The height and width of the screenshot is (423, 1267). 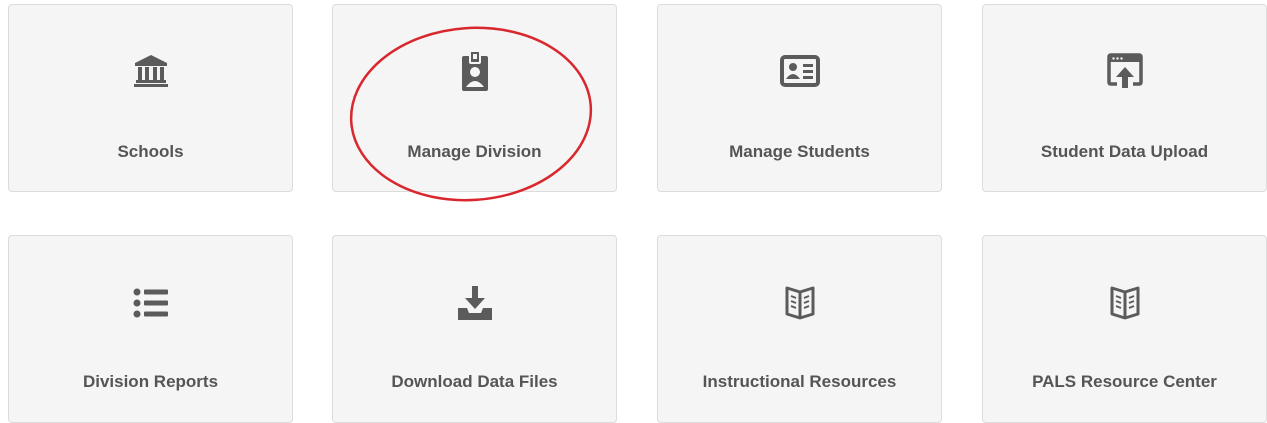 What do you see at coordinates (474, 151) in the screenshot?
I see `tile-label: Manage Division` at bounding box center [474, 151].